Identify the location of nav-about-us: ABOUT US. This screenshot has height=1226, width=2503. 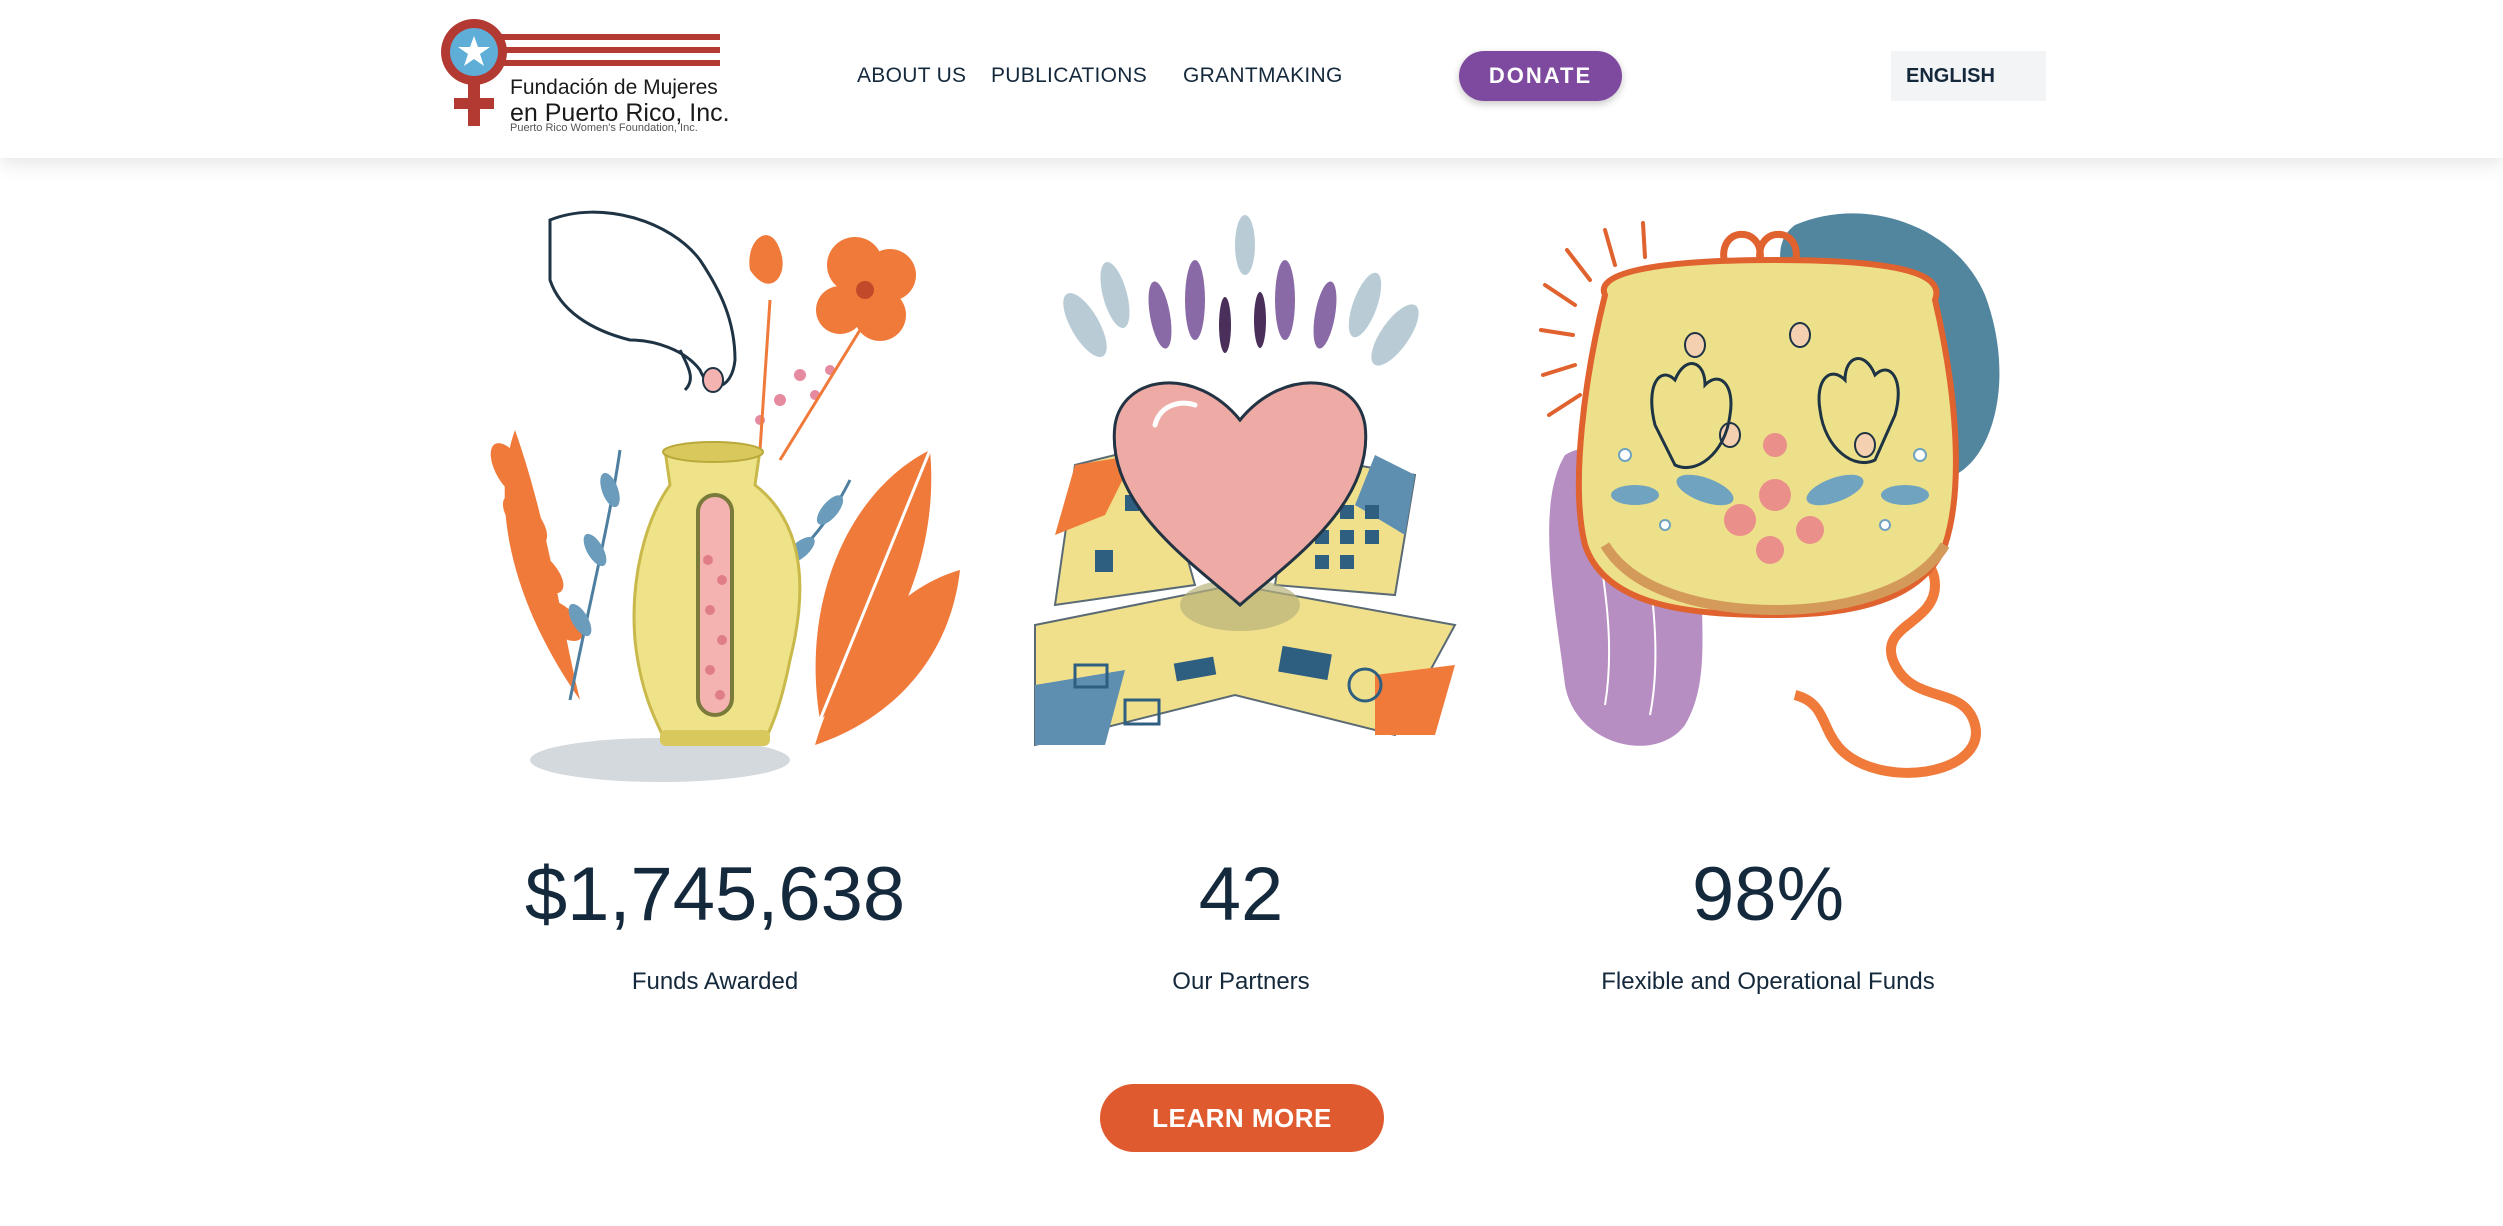
(911, 76).